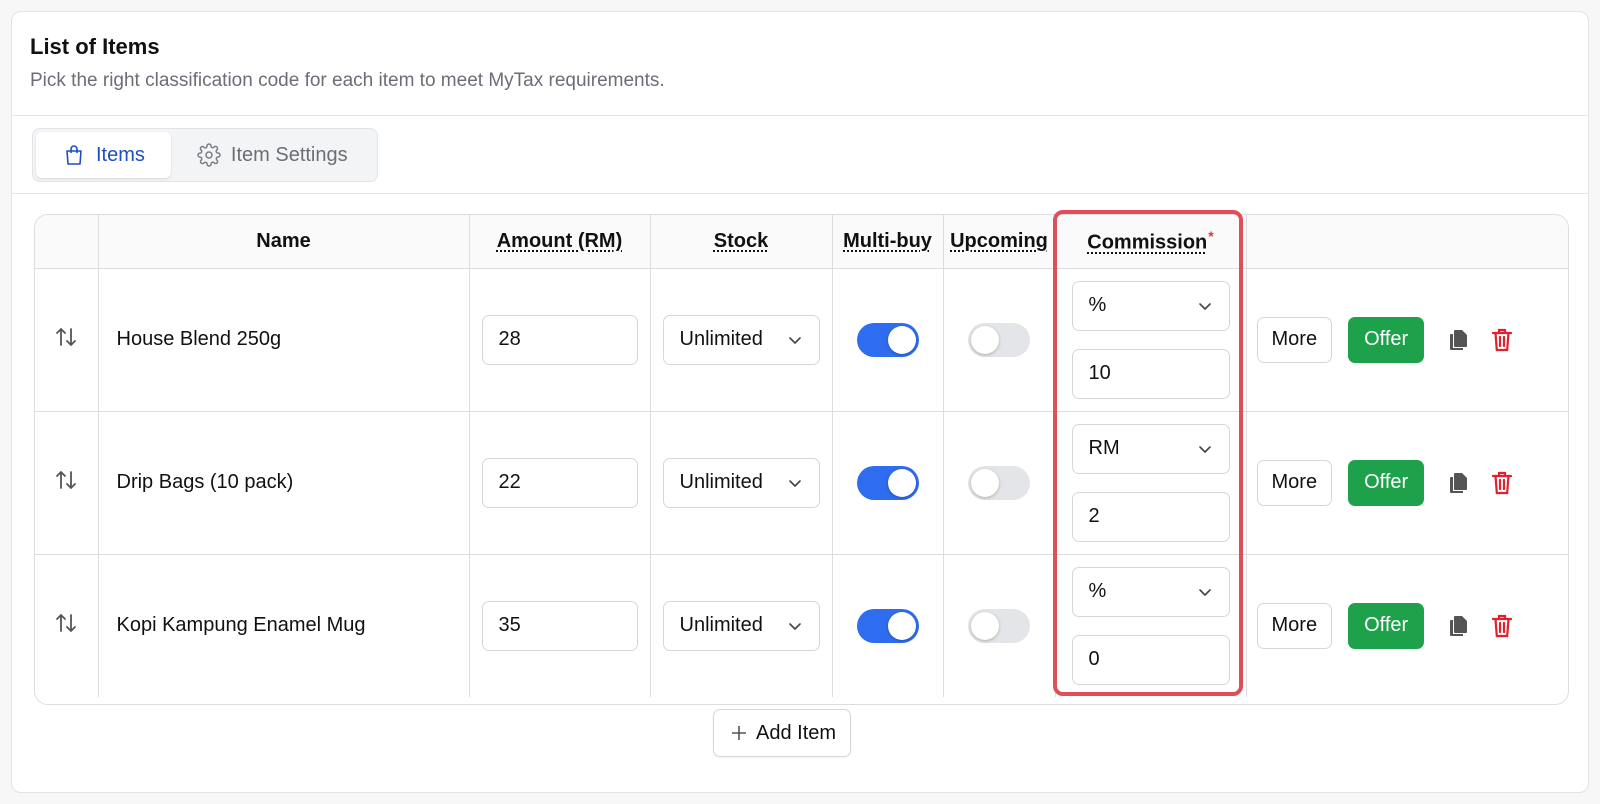 The width and height of the screenshot is (1600, 804). Describe the element at coordinates (1151, 242) in the screenshot. I see `col-header-commission: Commission*` at that location.